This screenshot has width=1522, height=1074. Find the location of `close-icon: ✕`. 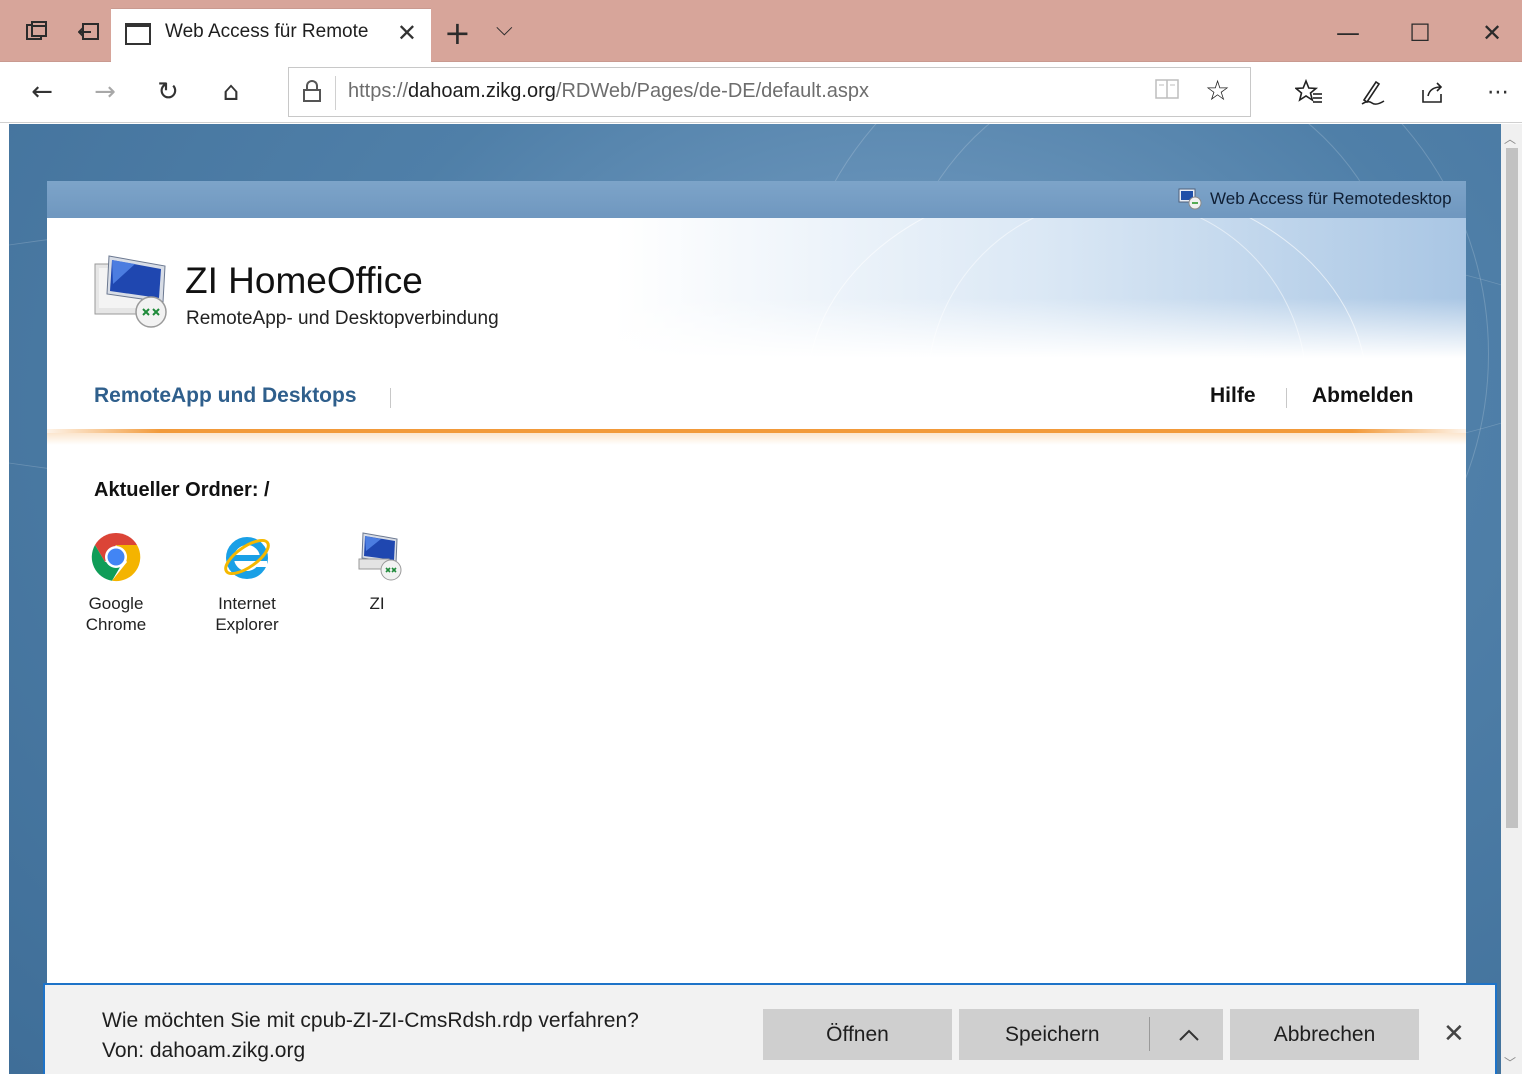

close-icon: ✕ is located at coordinates (1492, 33).